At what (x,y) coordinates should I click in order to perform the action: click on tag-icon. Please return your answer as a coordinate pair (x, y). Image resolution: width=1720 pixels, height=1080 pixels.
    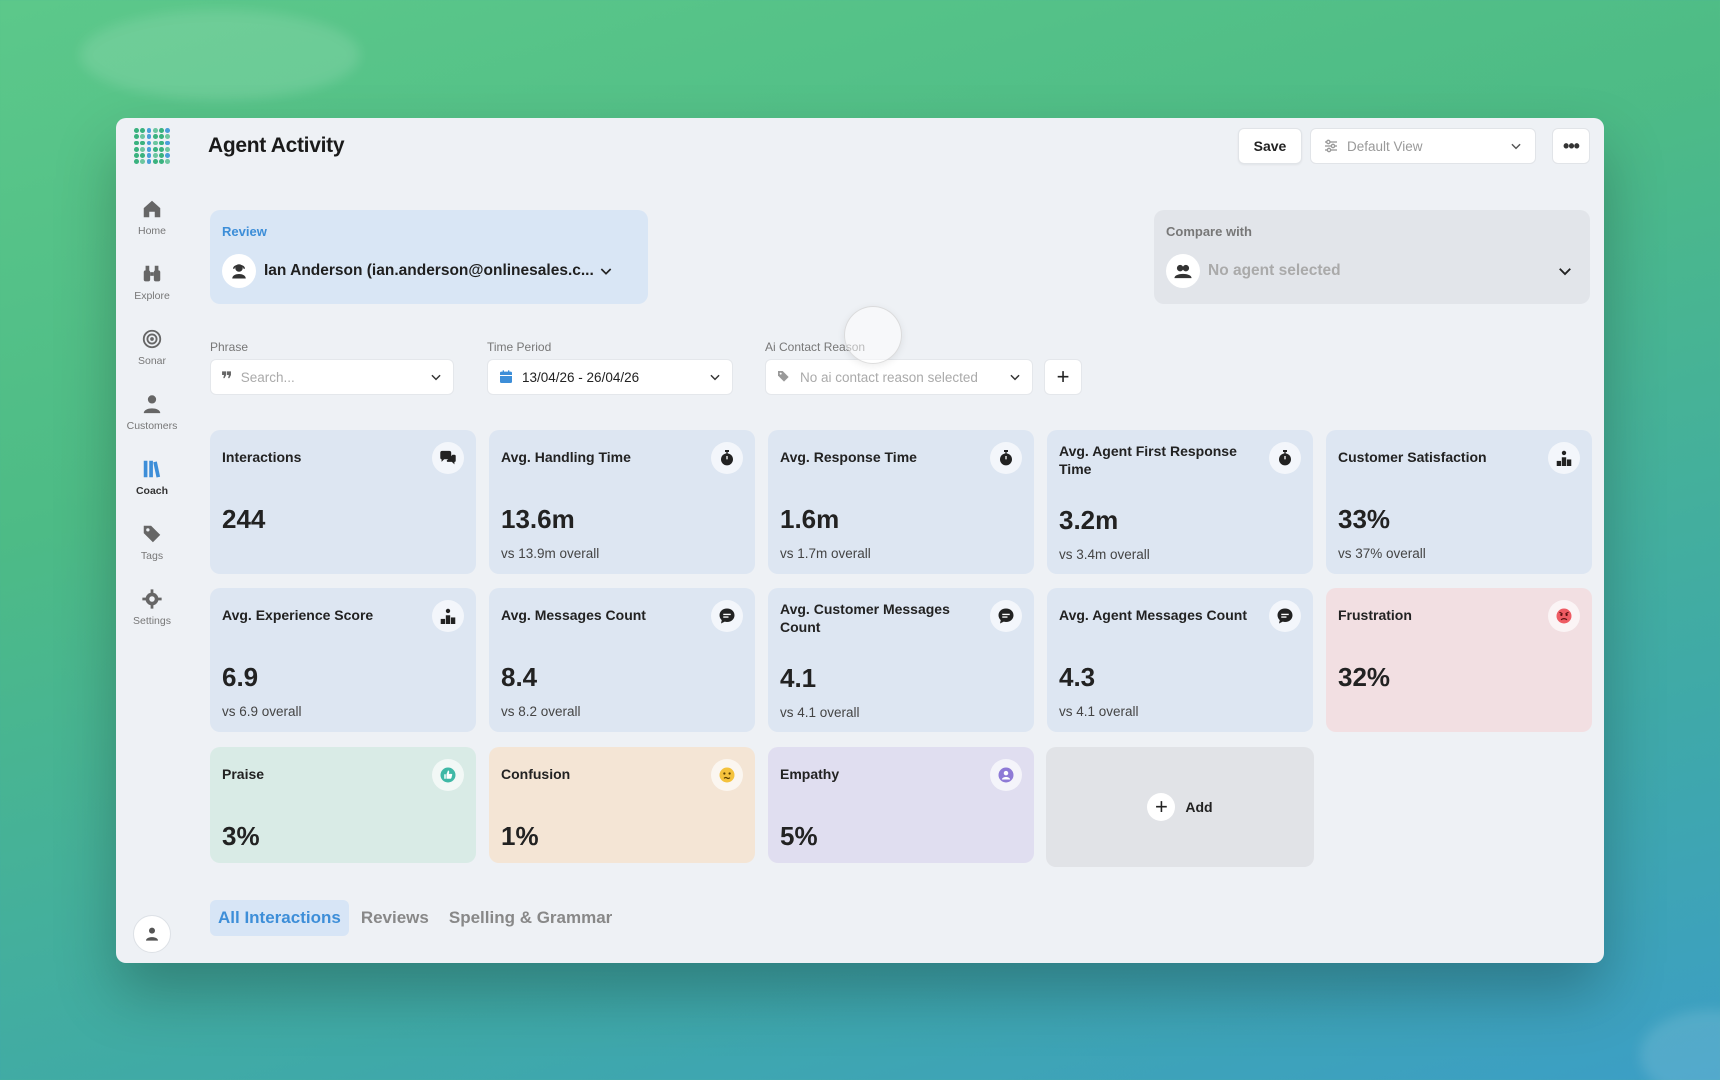
    Looking at the image, I should click on (152, 534).